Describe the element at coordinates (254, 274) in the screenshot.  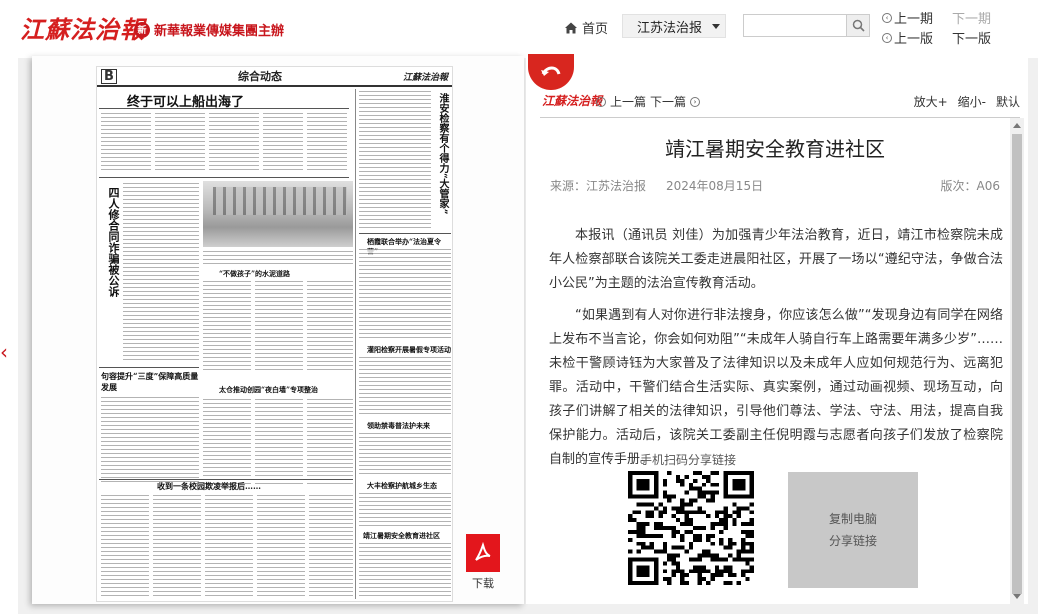
I see `np-headline: “不做孩子”的水泥道路` at that location.